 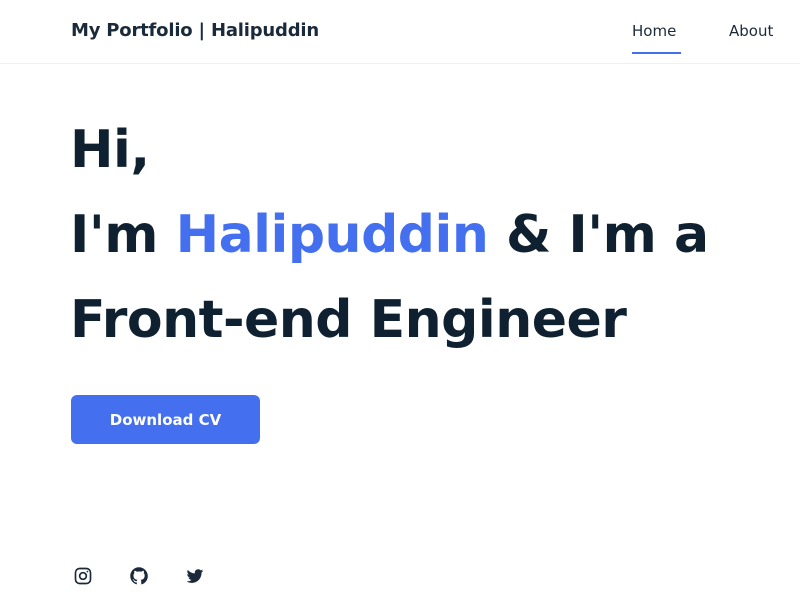 I want to click on download-cv-button: Download CV, so click(x=165, y=419).